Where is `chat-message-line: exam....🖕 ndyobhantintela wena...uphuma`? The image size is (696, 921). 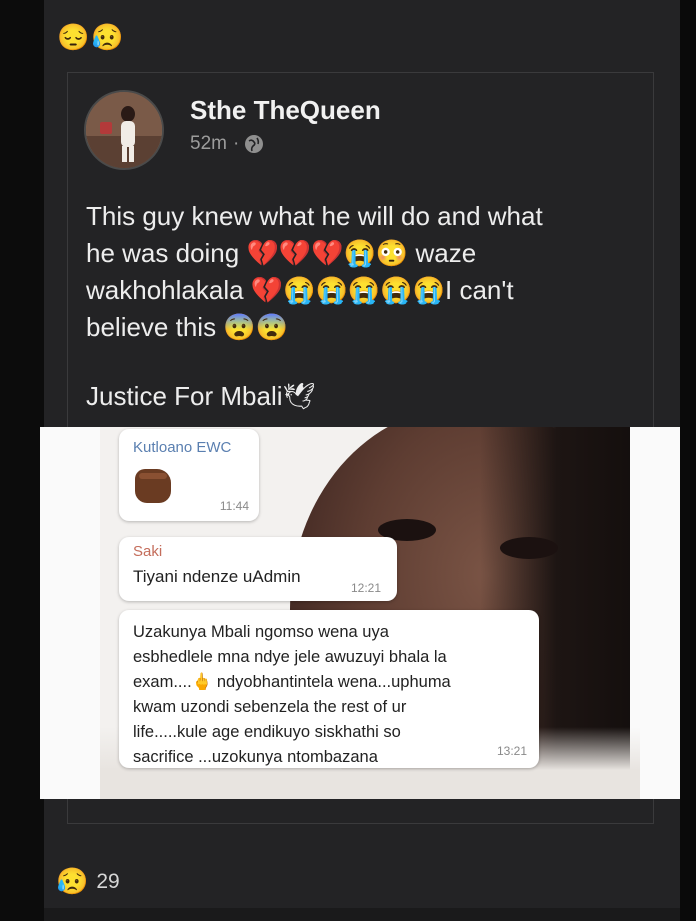
chat-message-line: exam....🖕 ndyobhantintela wena...uphuma is located at coordinates (292, 682).